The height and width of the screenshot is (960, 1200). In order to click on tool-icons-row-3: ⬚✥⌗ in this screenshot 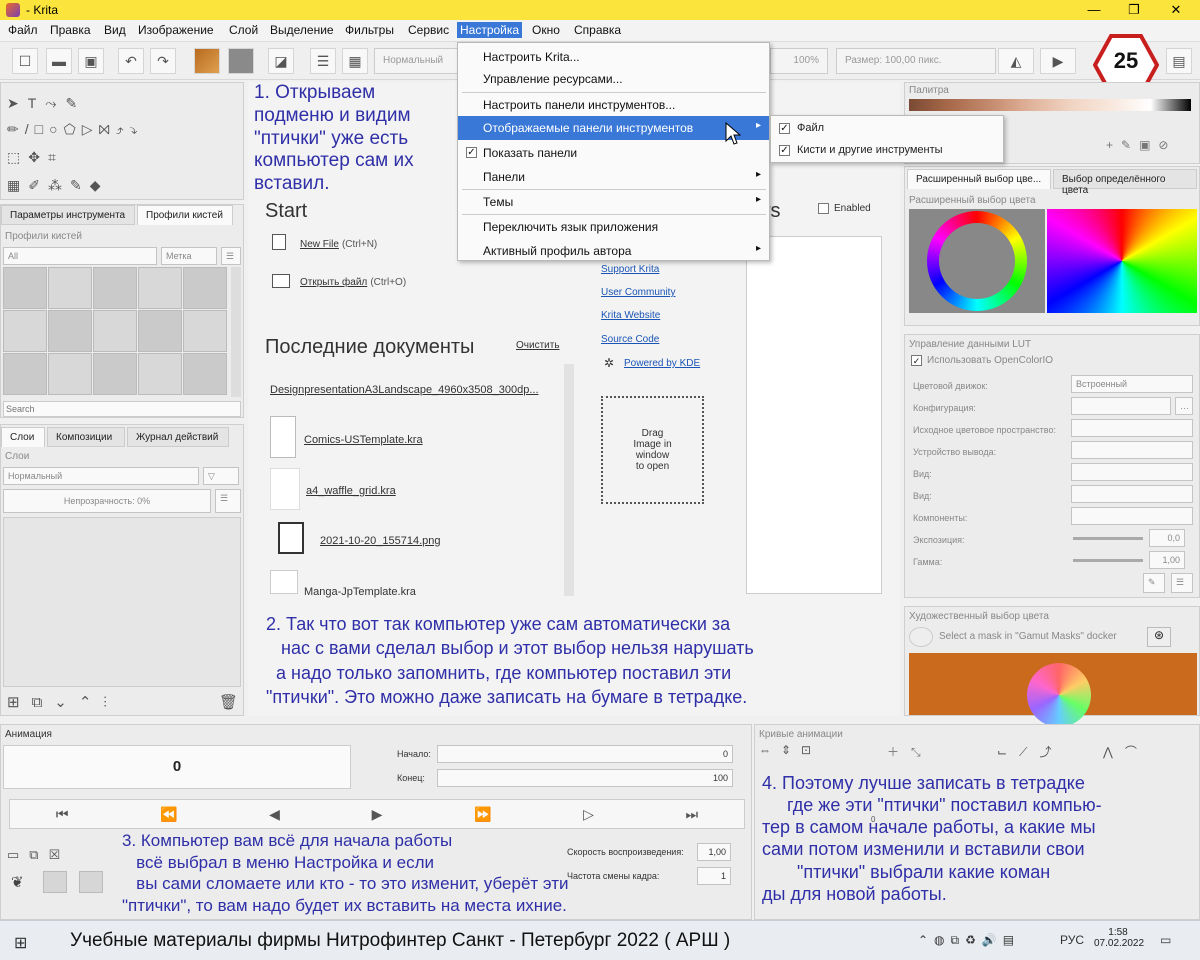, I will do `click(35, 157)`.